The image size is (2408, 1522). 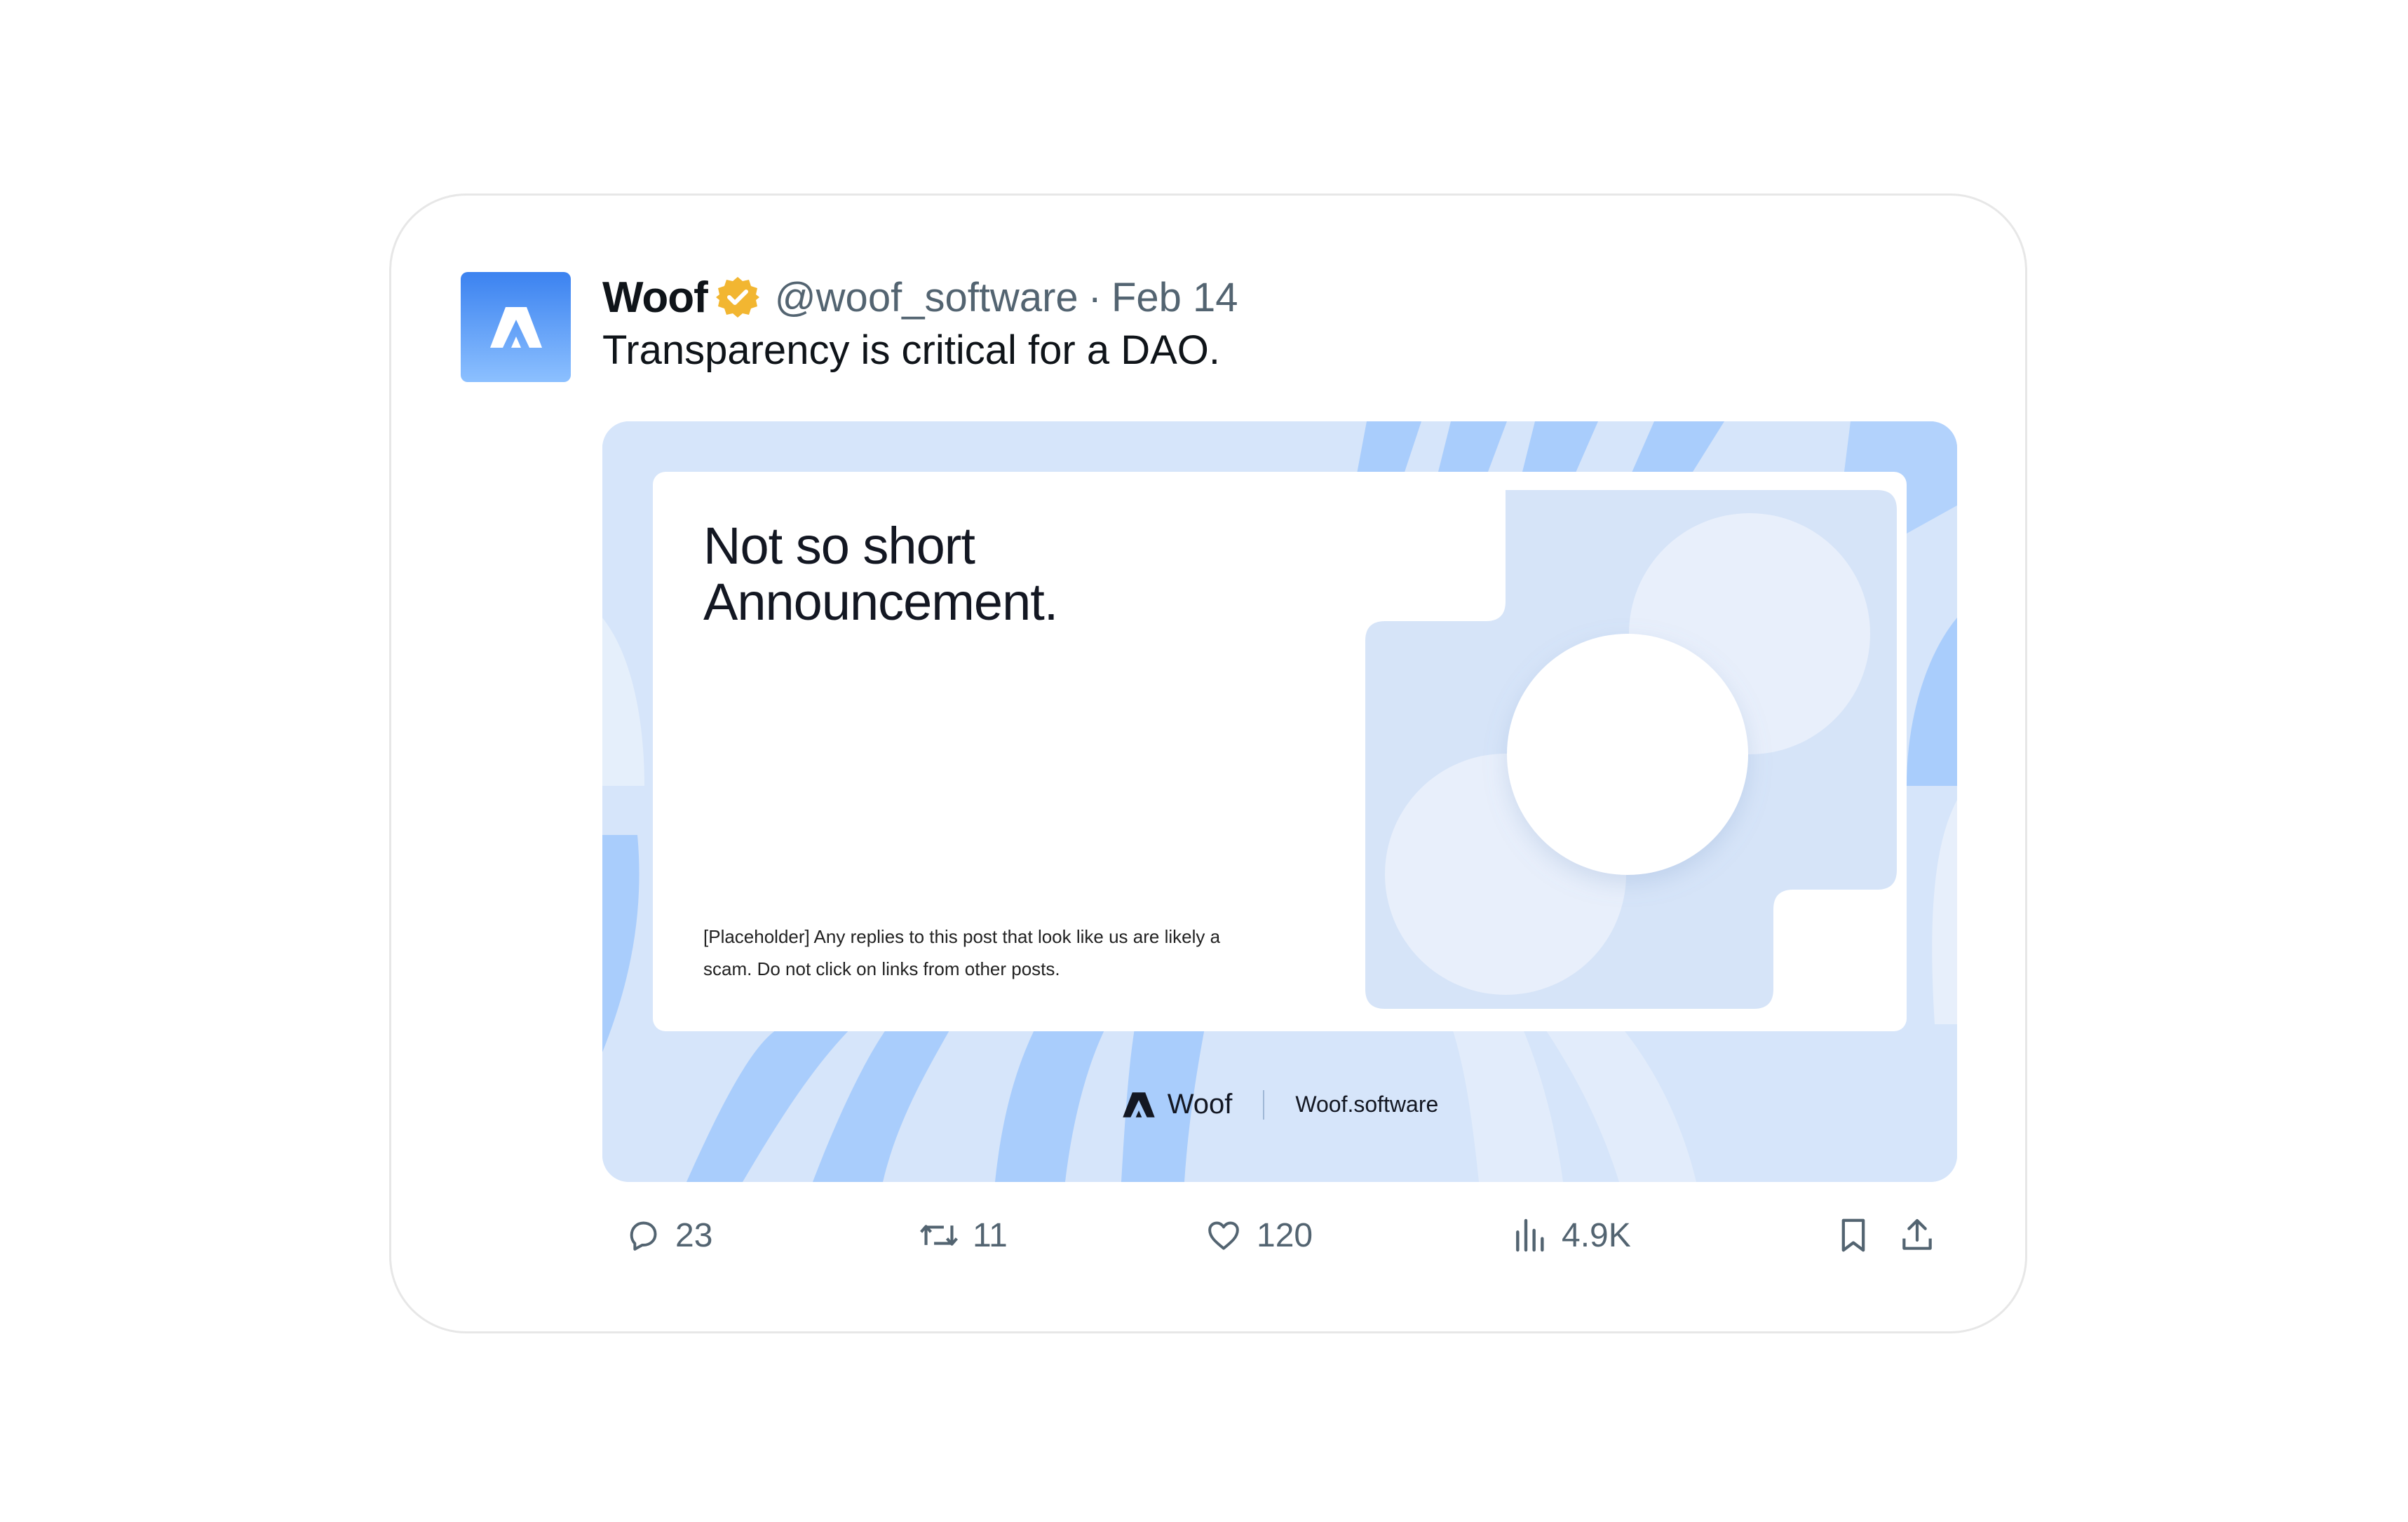 I want to click on author-handle: @woof_software, so click(x=926, y=298).